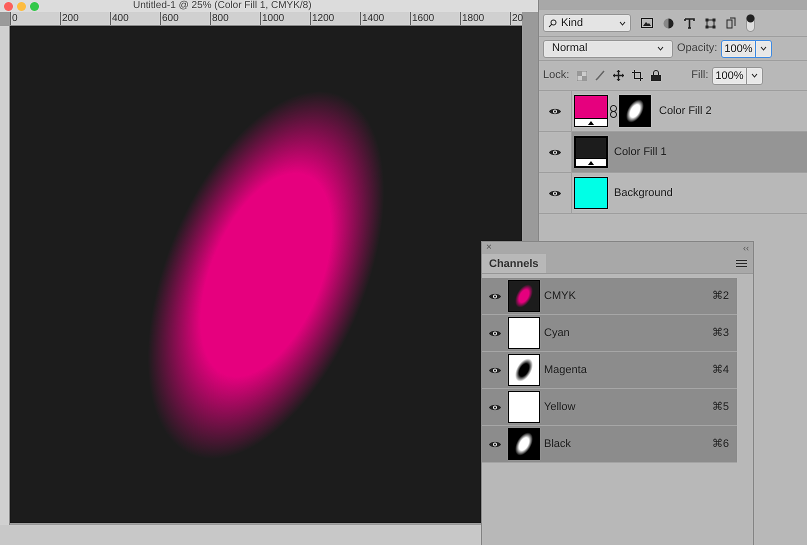 The height and width of the screenshot is (545, 807). What do you see at coordinates (643, 193) in the screenshot?
I see `layer-name: Background` at bounding box center [643, 193].